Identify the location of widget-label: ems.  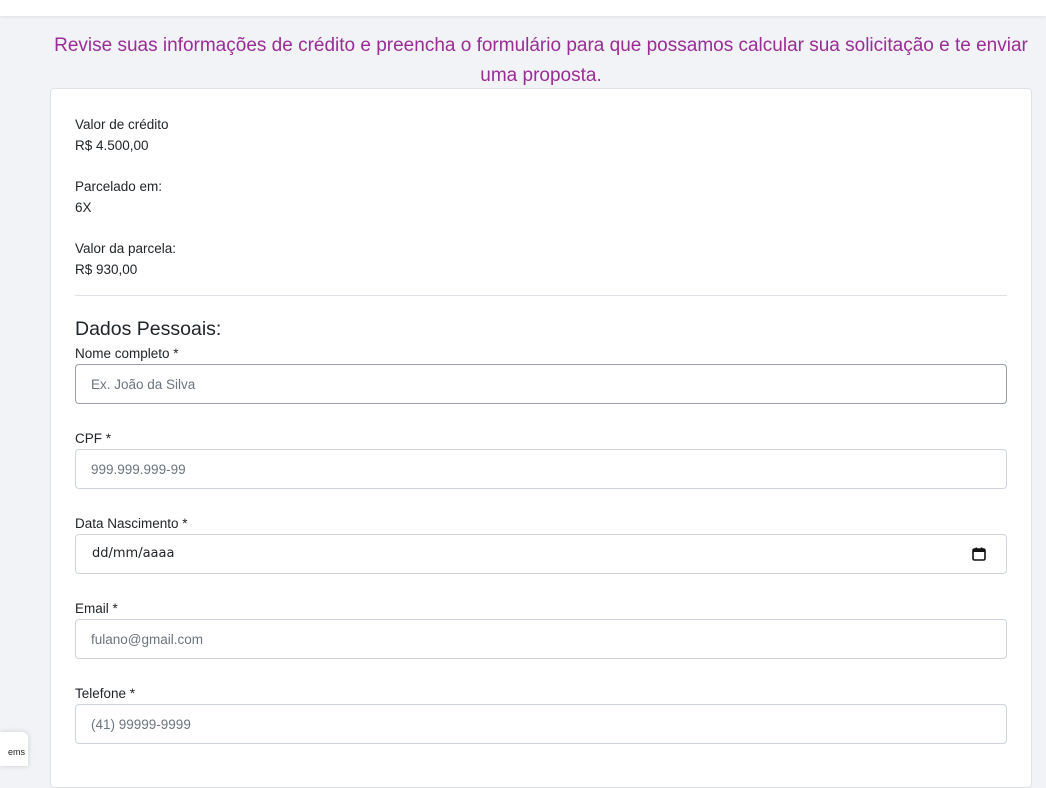
(16, 752).